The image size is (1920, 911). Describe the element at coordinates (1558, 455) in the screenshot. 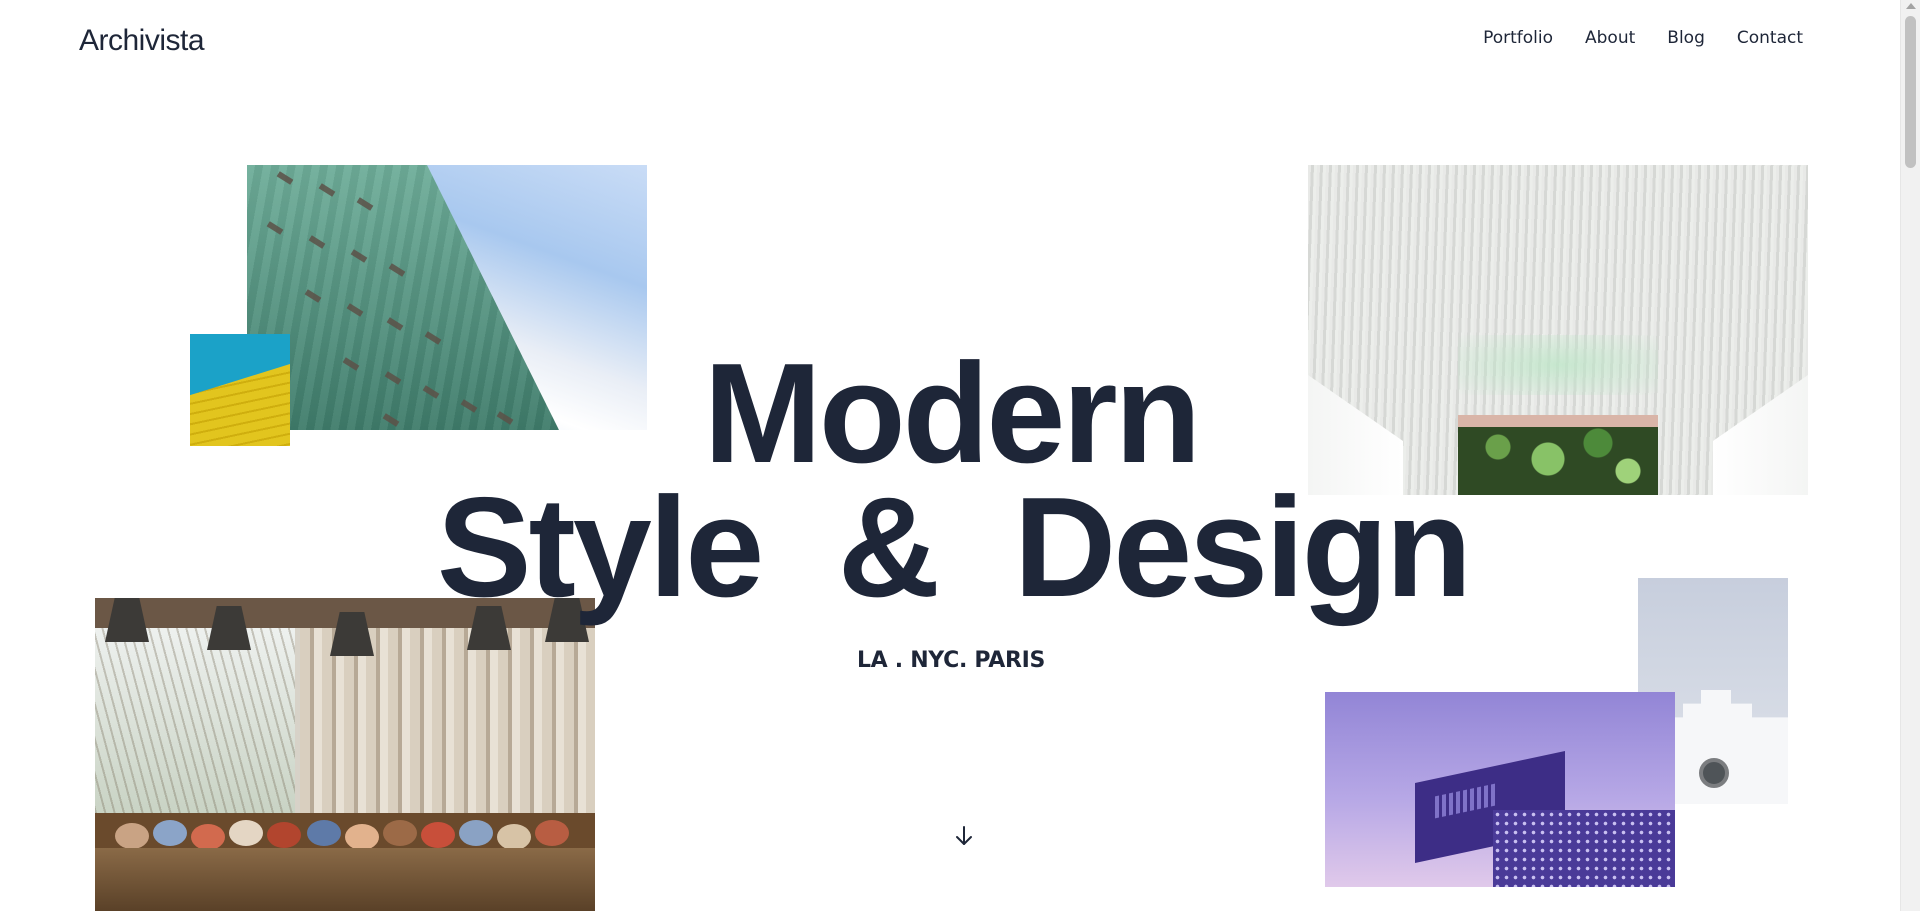

I see `indoor-garden` at that location.